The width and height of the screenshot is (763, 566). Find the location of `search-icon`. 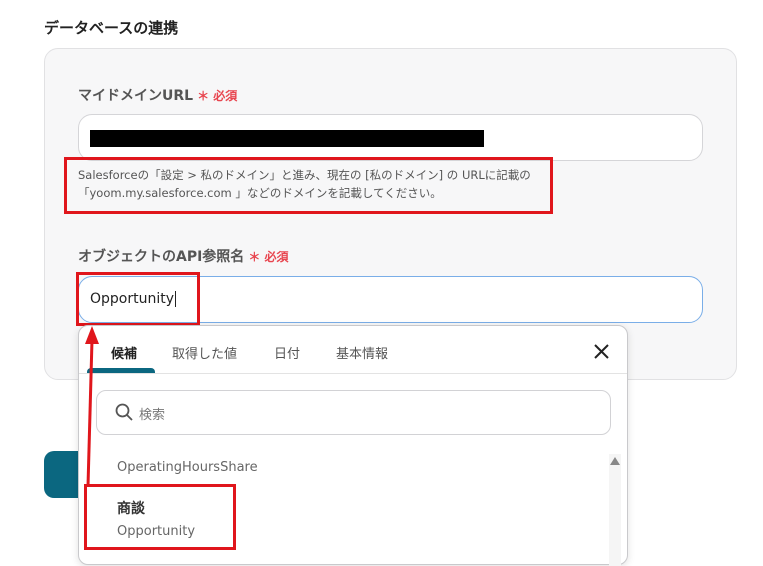

search-icon is located at coordinates (124, 412).